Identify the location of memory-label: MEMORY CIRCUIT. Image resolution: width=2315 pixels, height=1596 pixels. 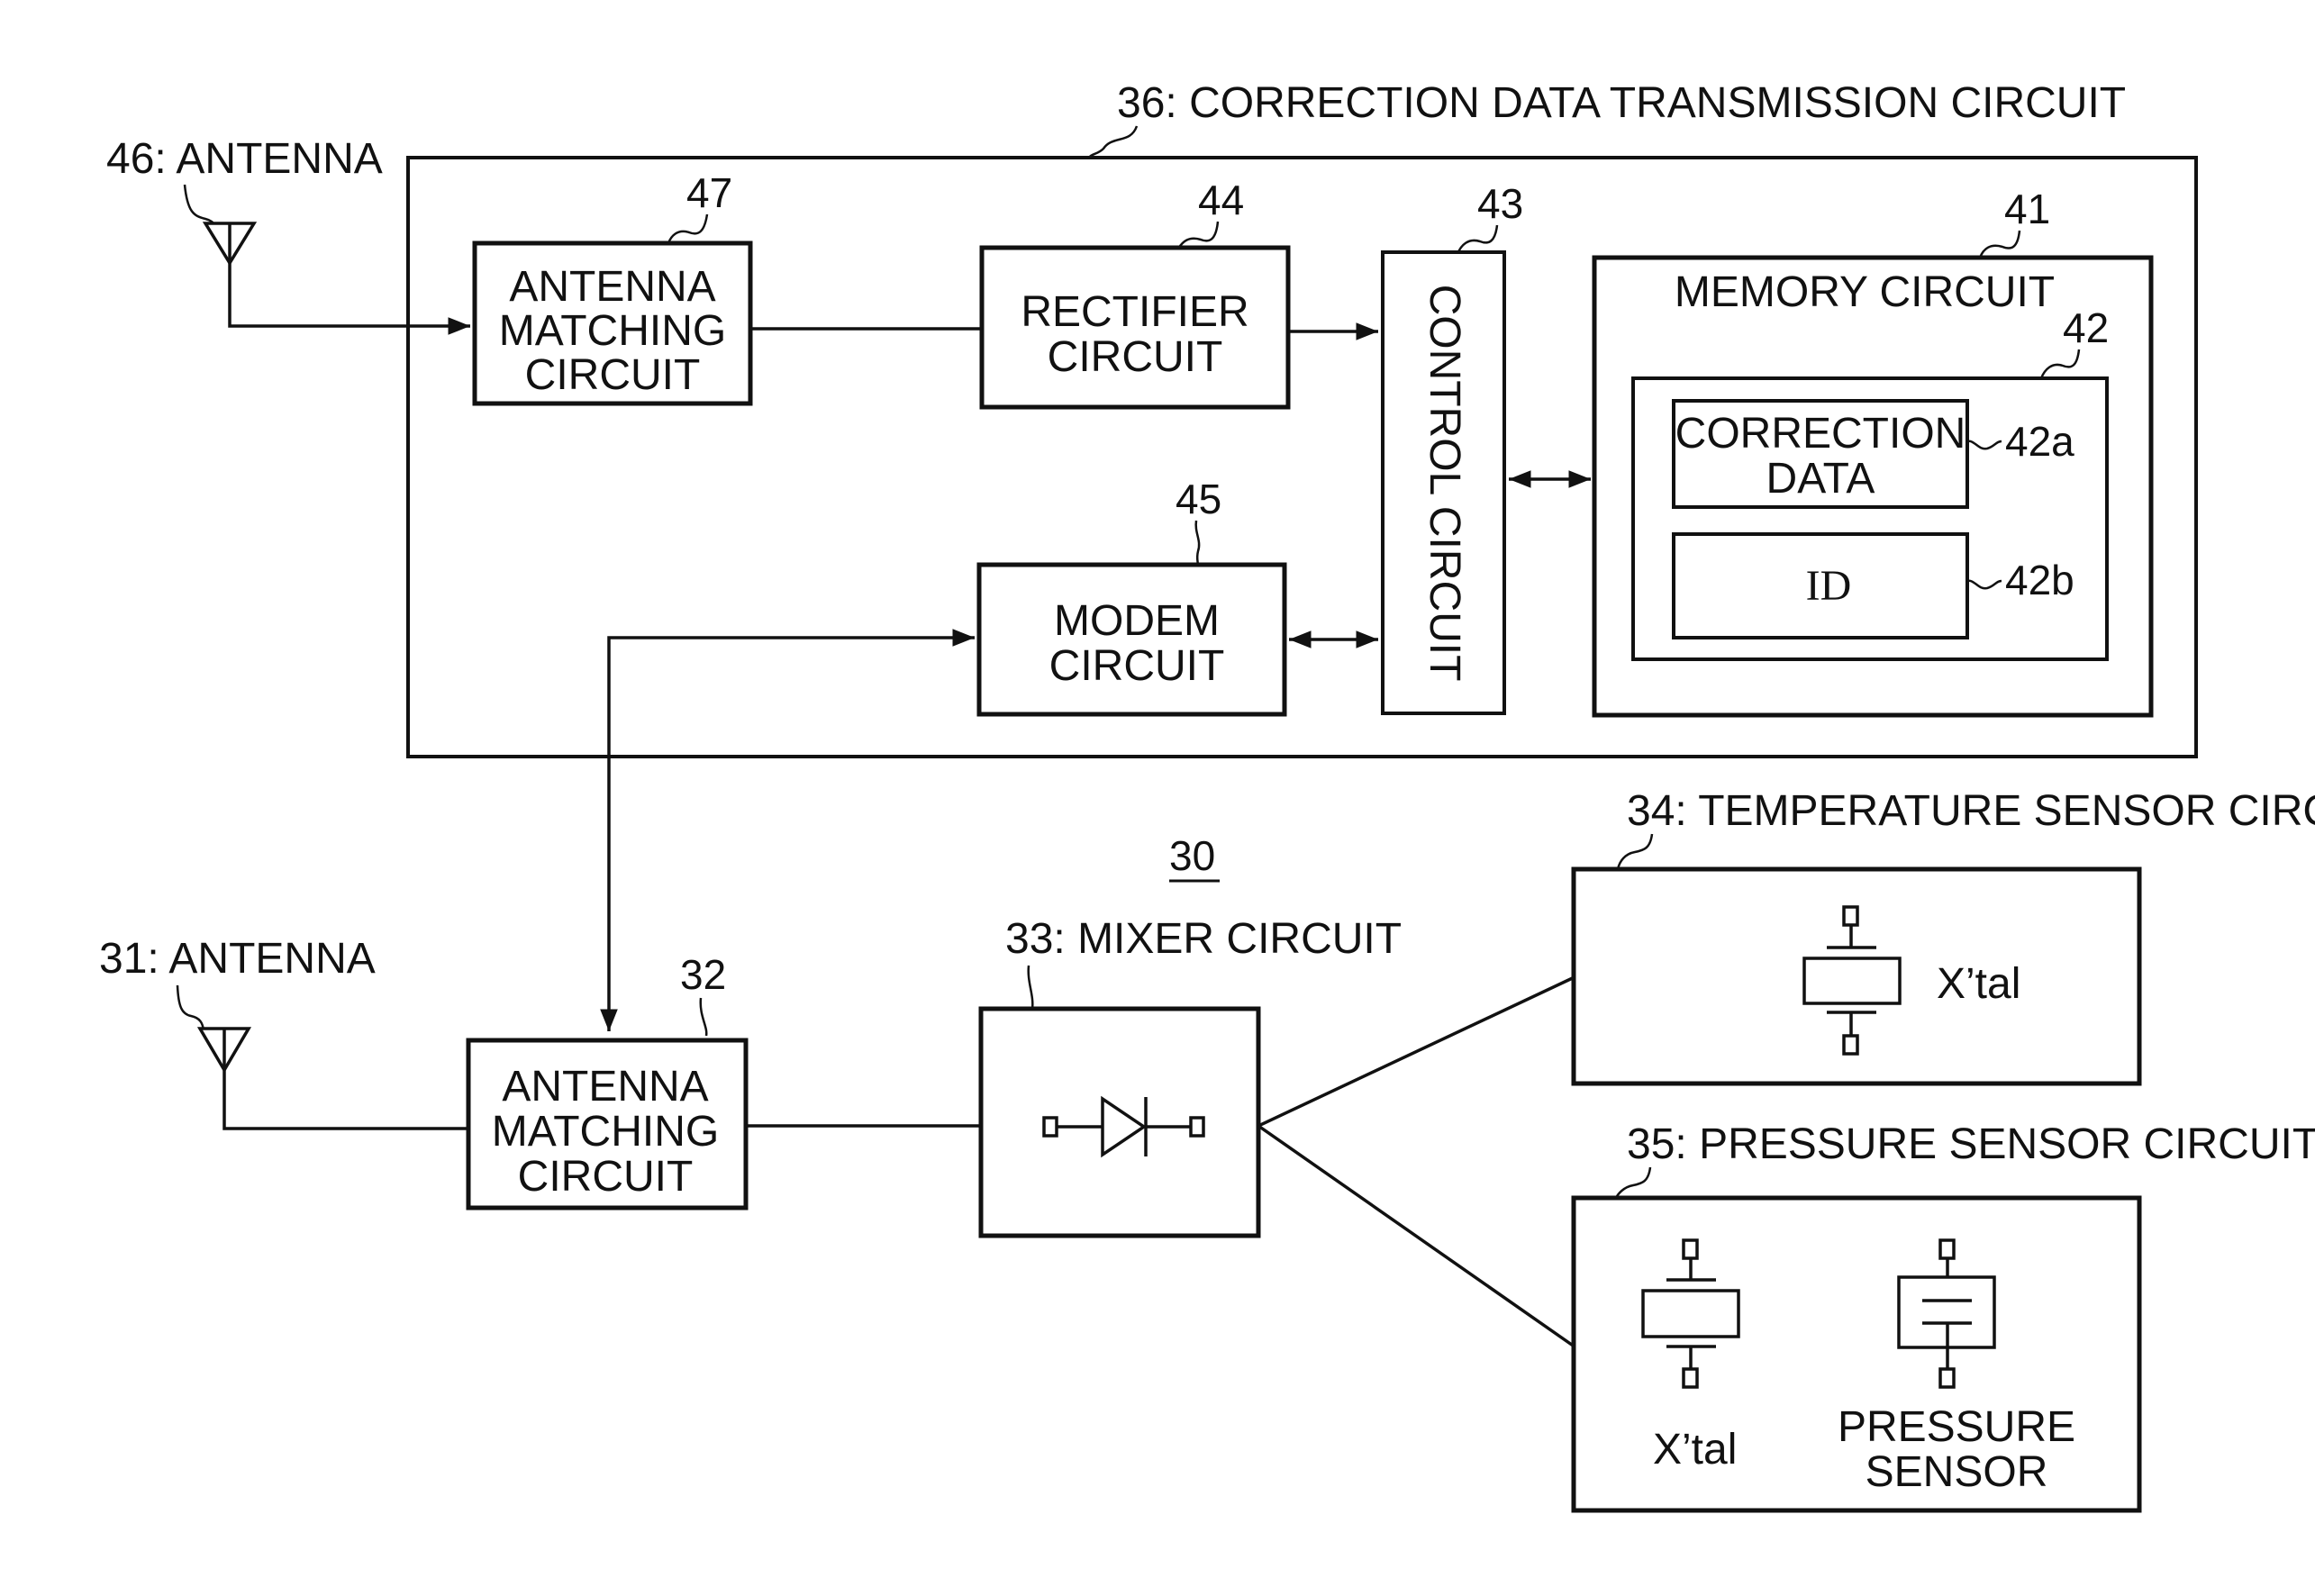
(1865, 292).